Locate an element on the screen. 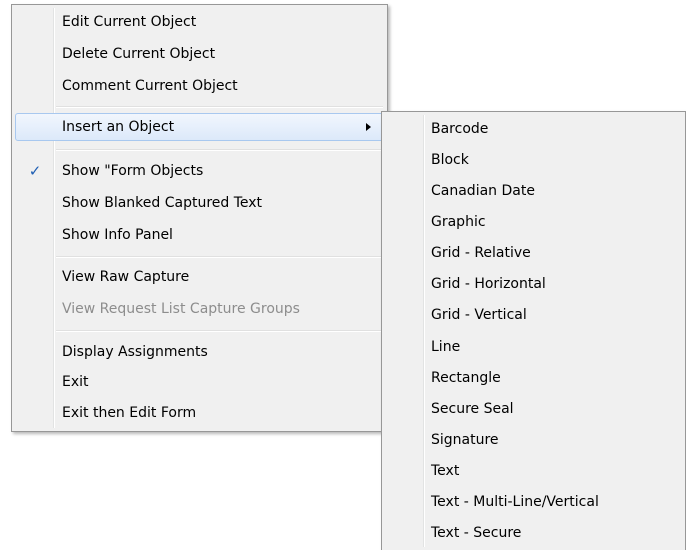  submenu-item-signature: Signature is located at coordinates (533, 440).